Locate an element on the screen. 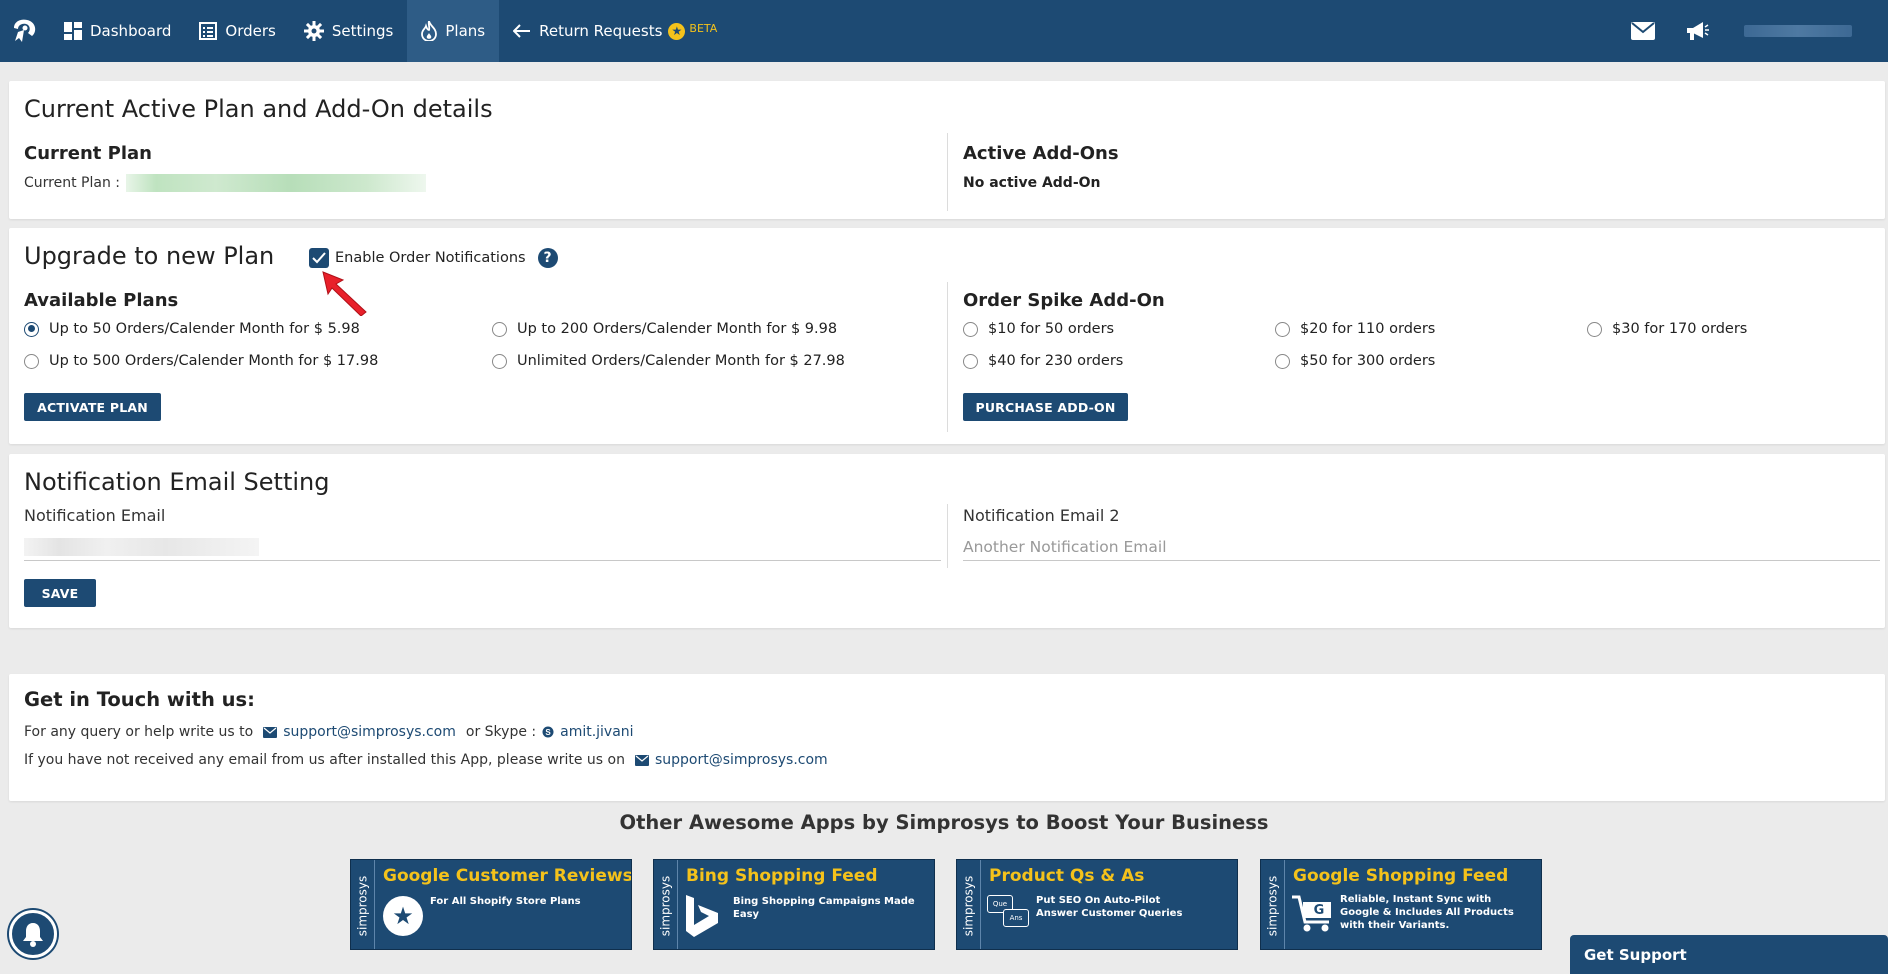 The width and height of the screenshot is (1888, 974). nav-orders: Orders is located at coordinates (237, 31).